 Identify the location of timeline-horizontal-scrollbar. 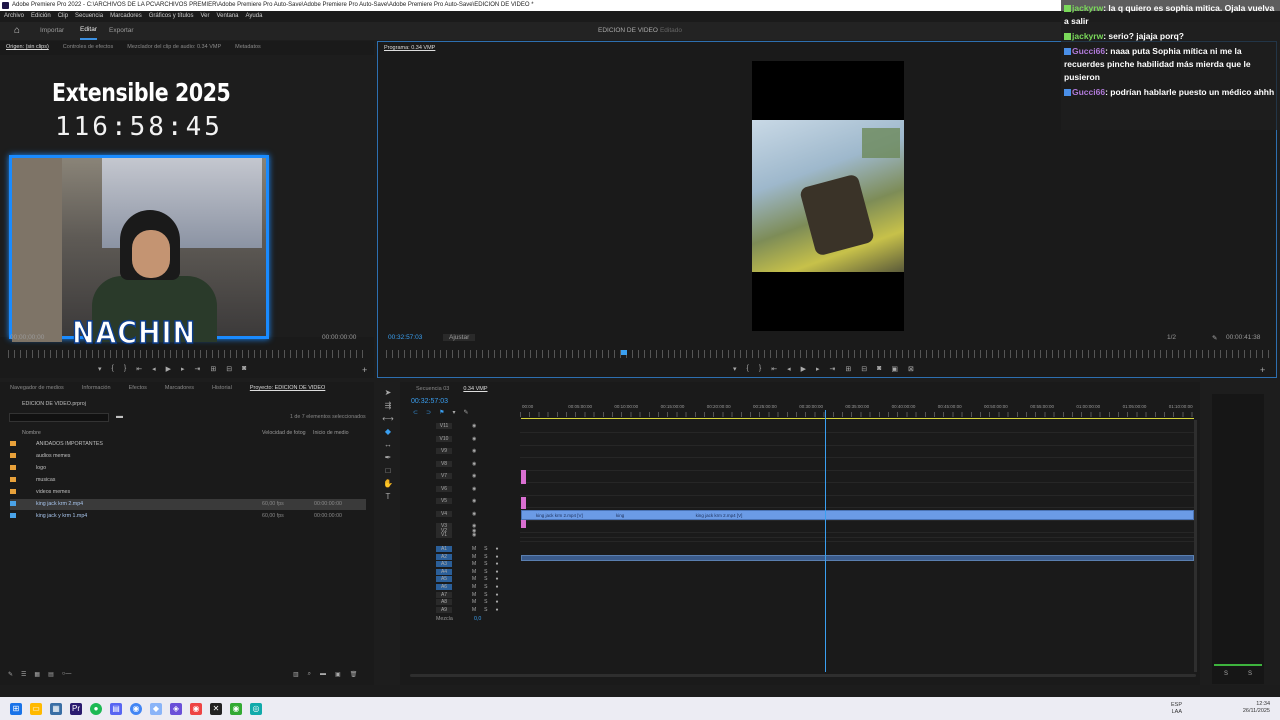
(803, 675).